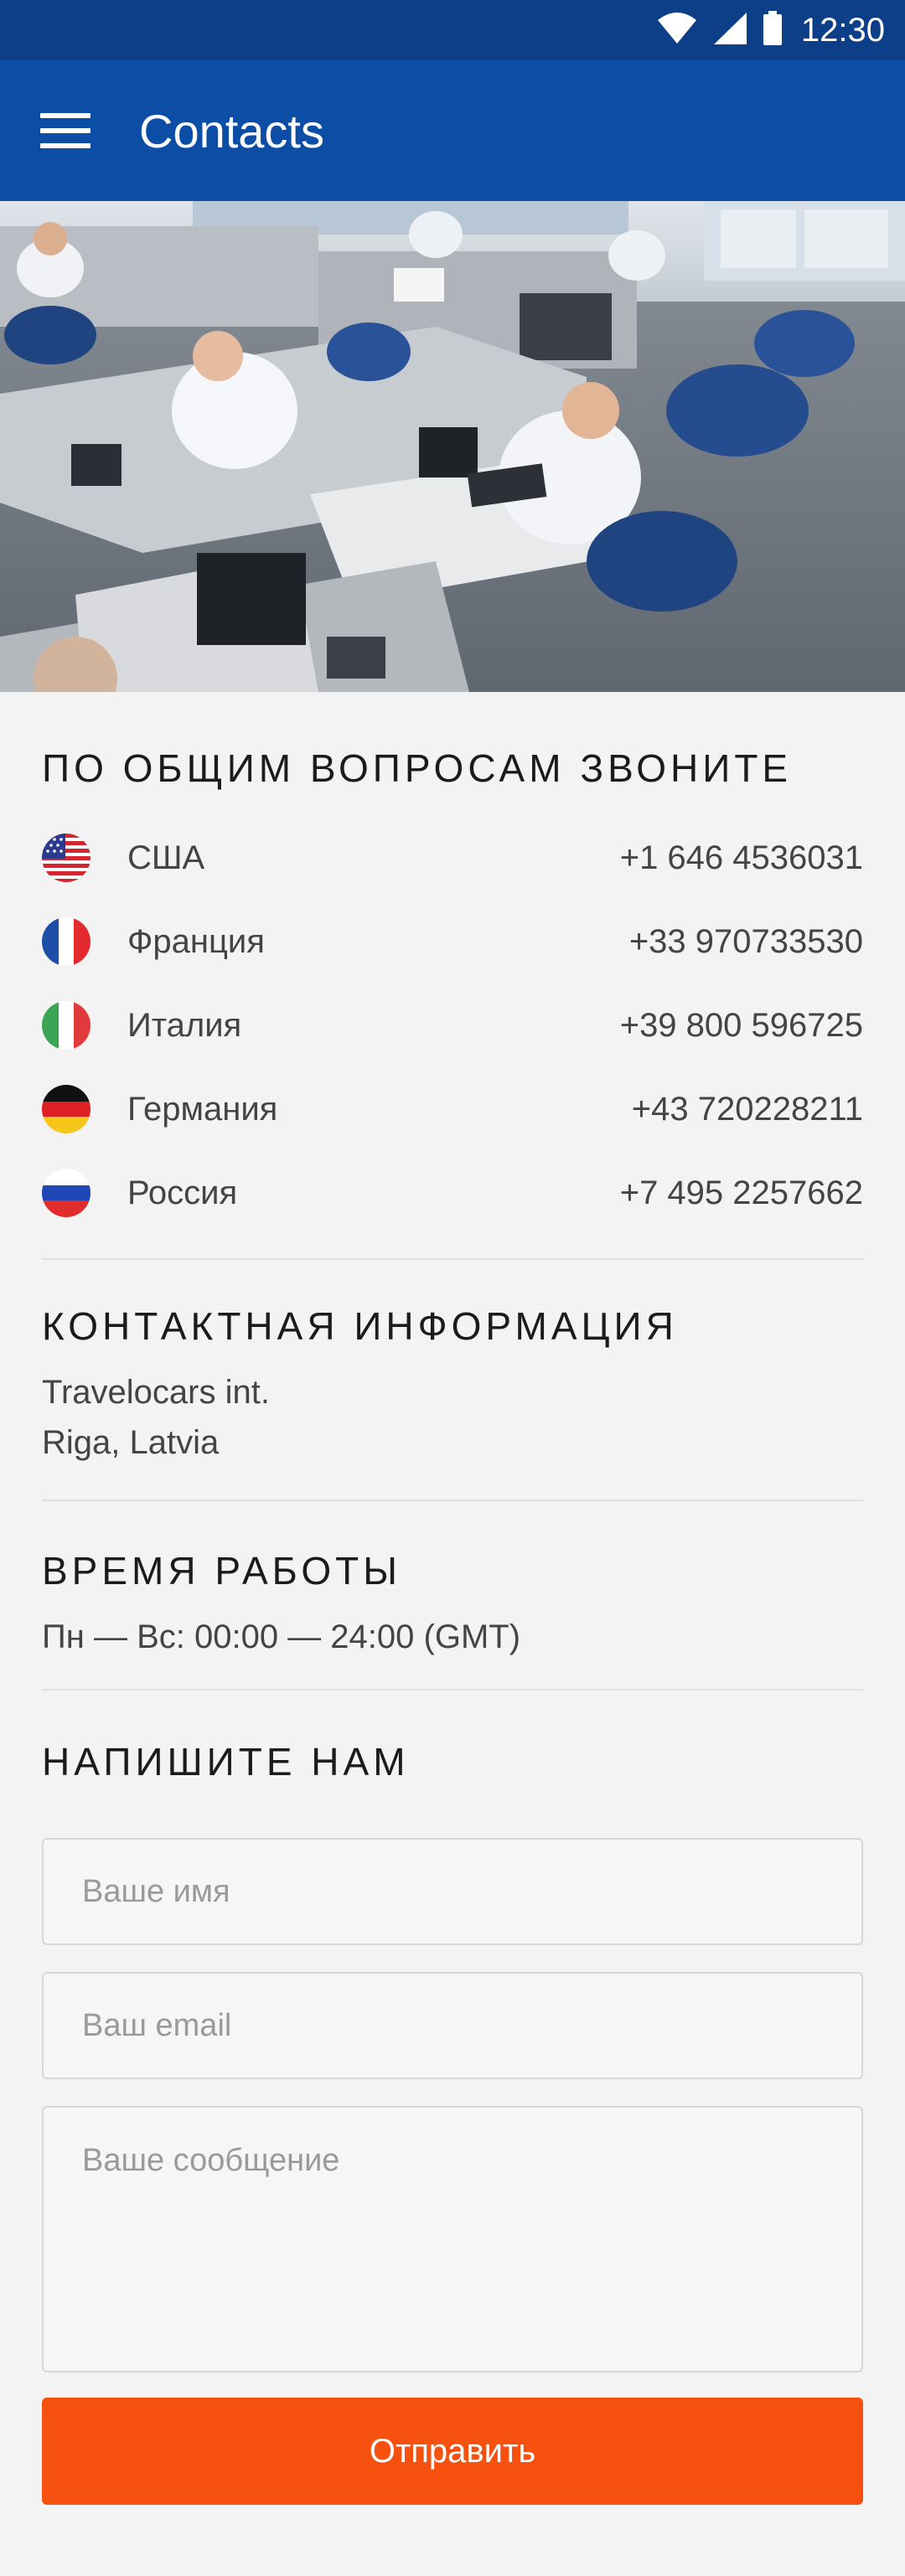  I want to click on phone-list: США +1 646 4536031 Франция +33 970733530, so click(452, 1025).